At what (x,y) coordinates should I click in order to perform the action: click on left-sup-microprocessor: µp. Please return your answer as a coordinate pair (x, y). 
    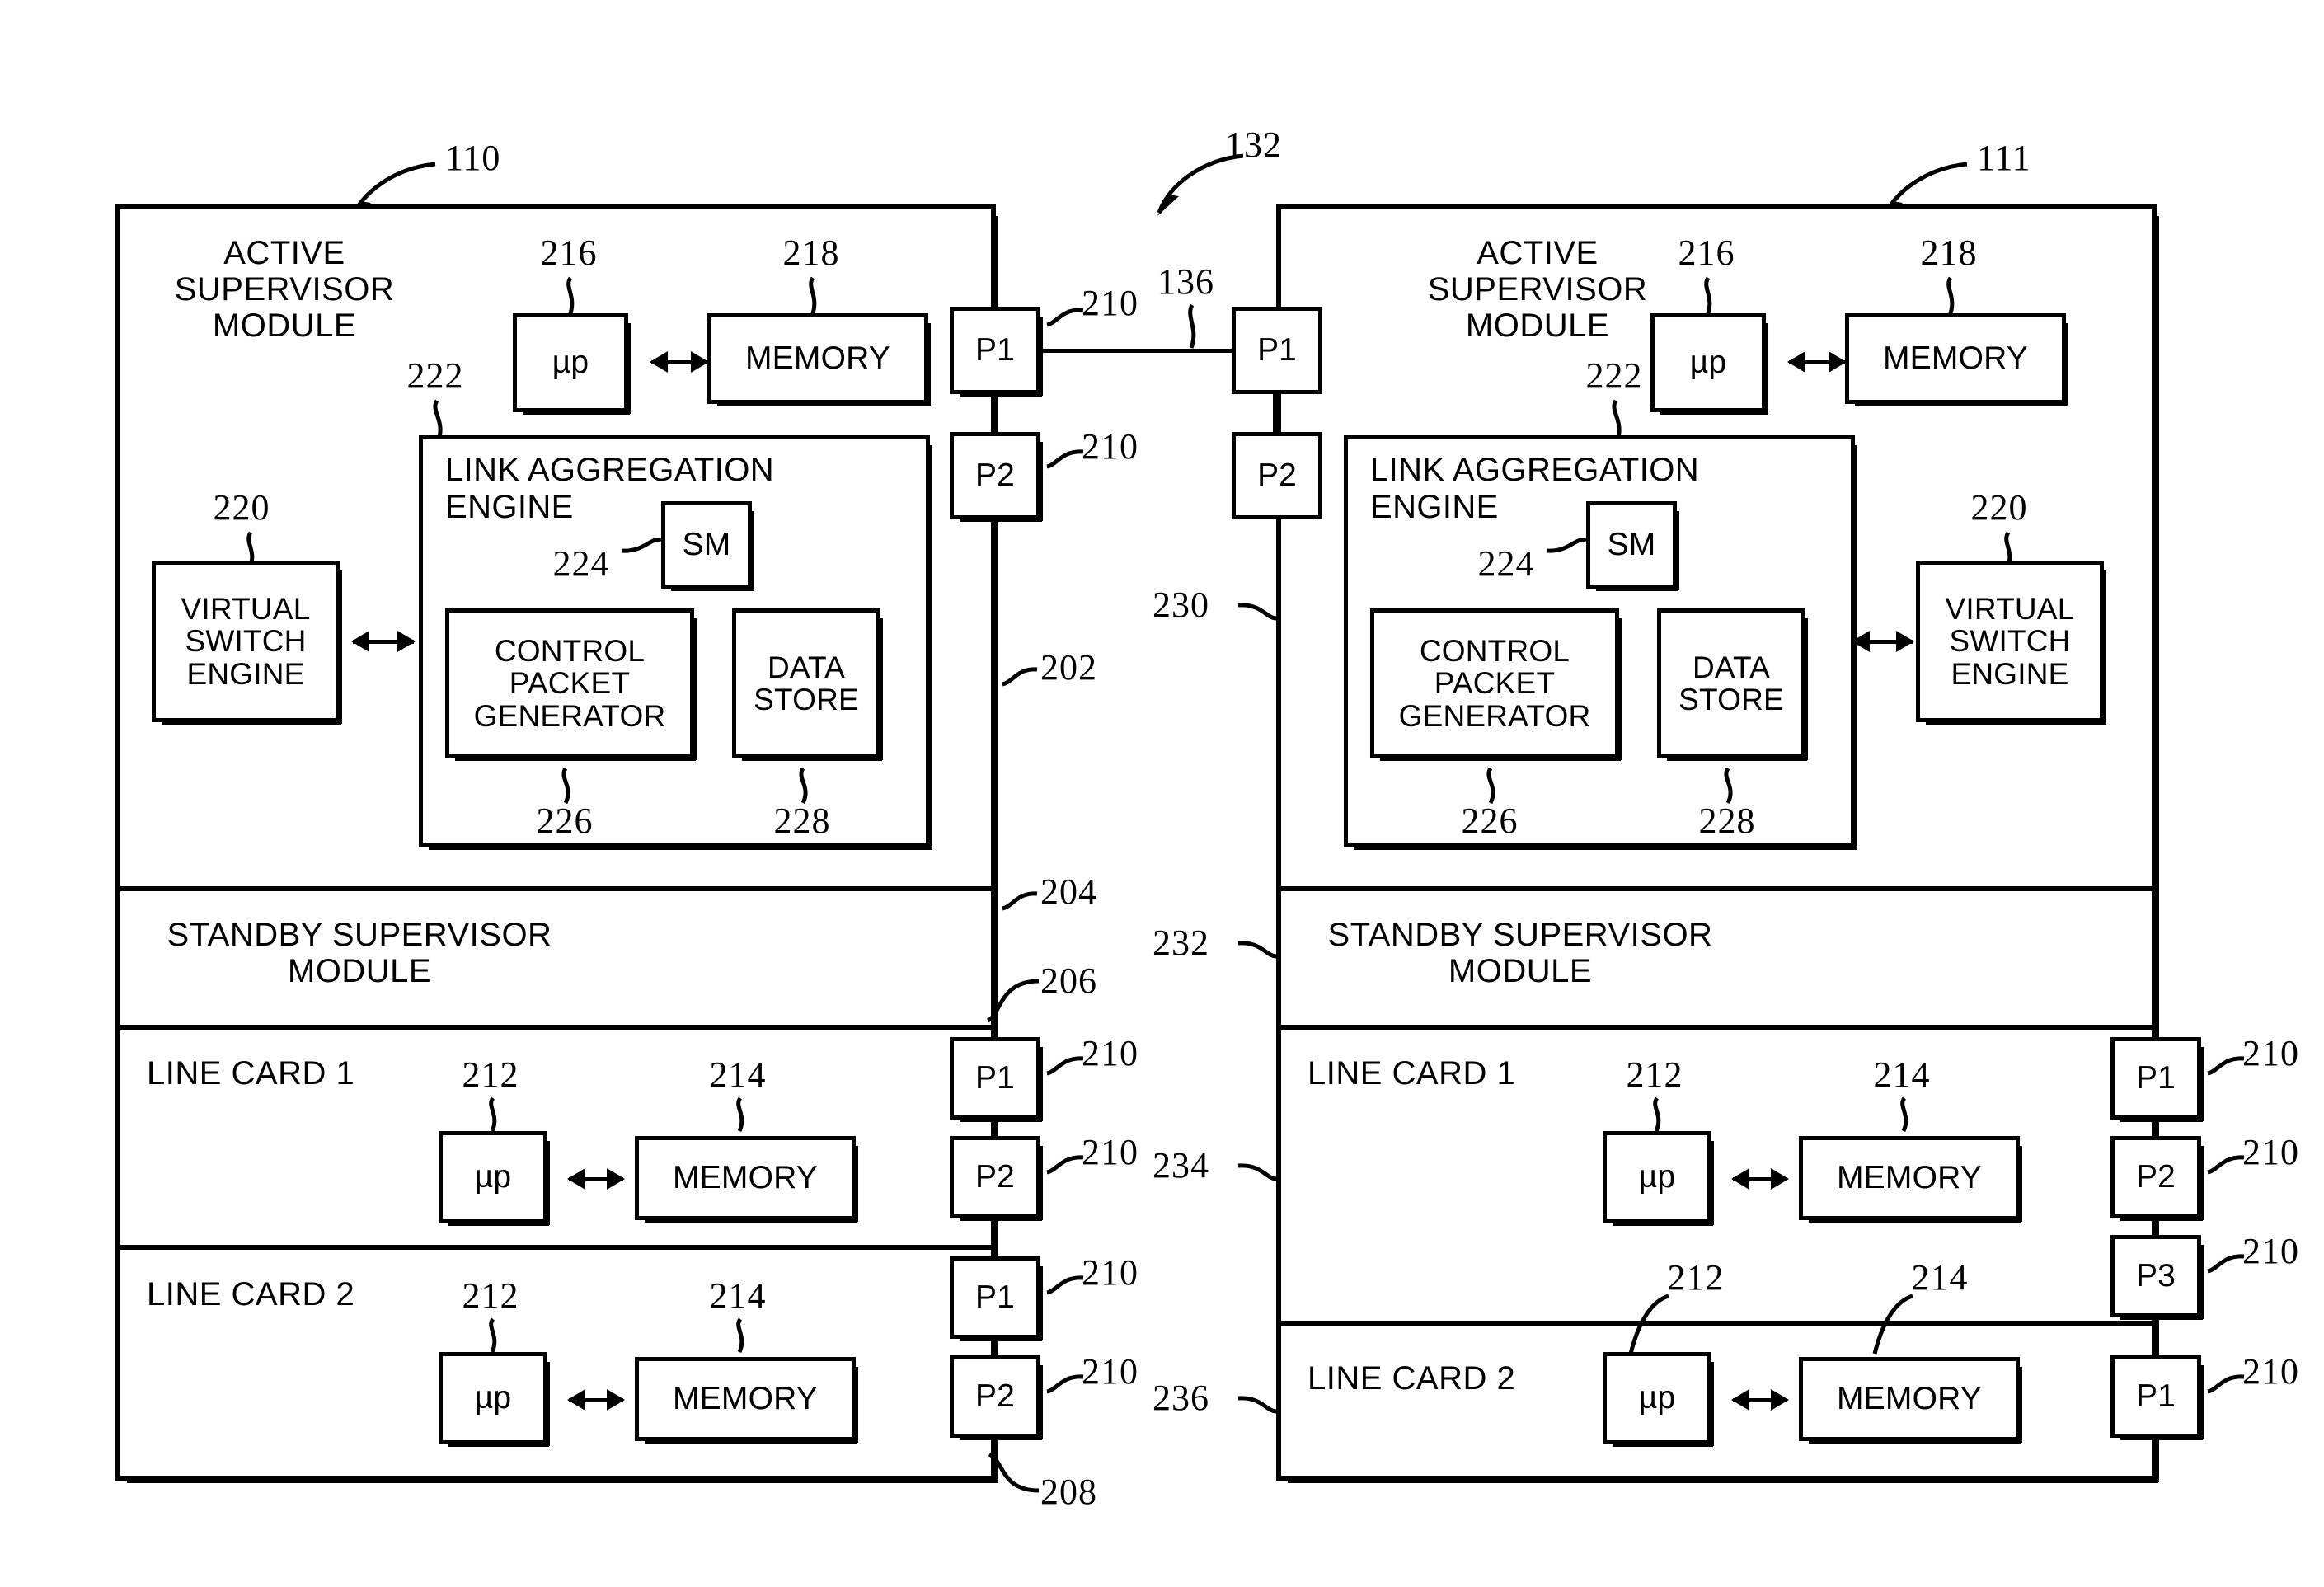
    Looking at the image, I should click on (572, 364).